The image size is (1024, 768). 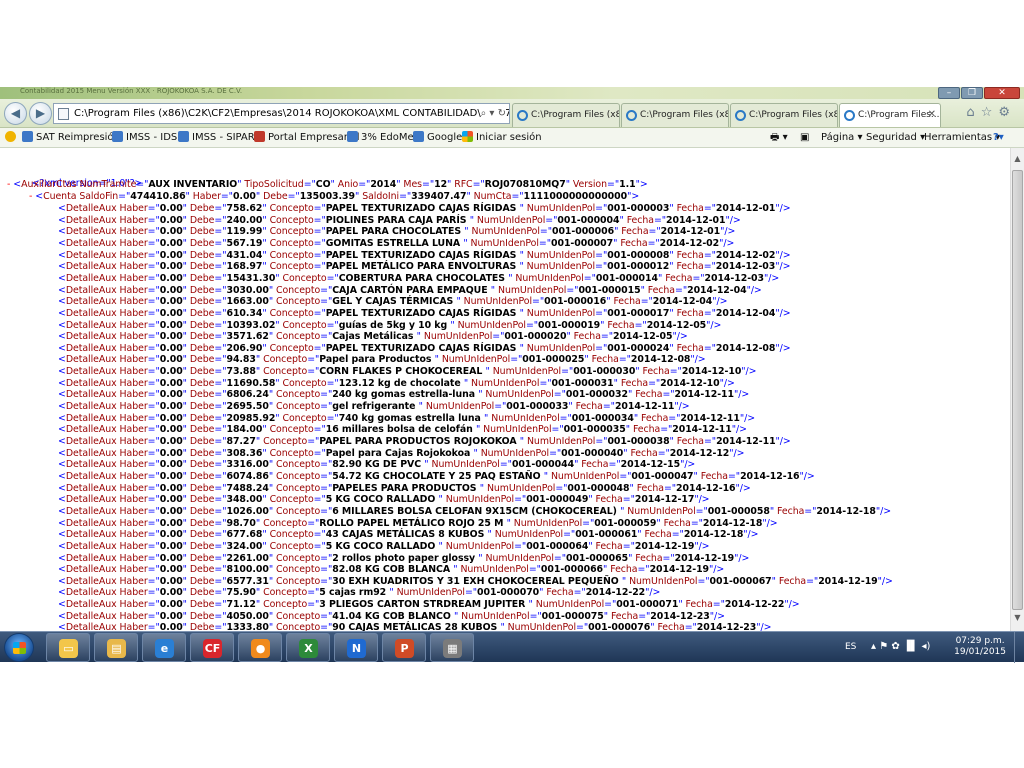 I want to click on taskbar-orange-app-button: ●, so click(x=260, y=647).